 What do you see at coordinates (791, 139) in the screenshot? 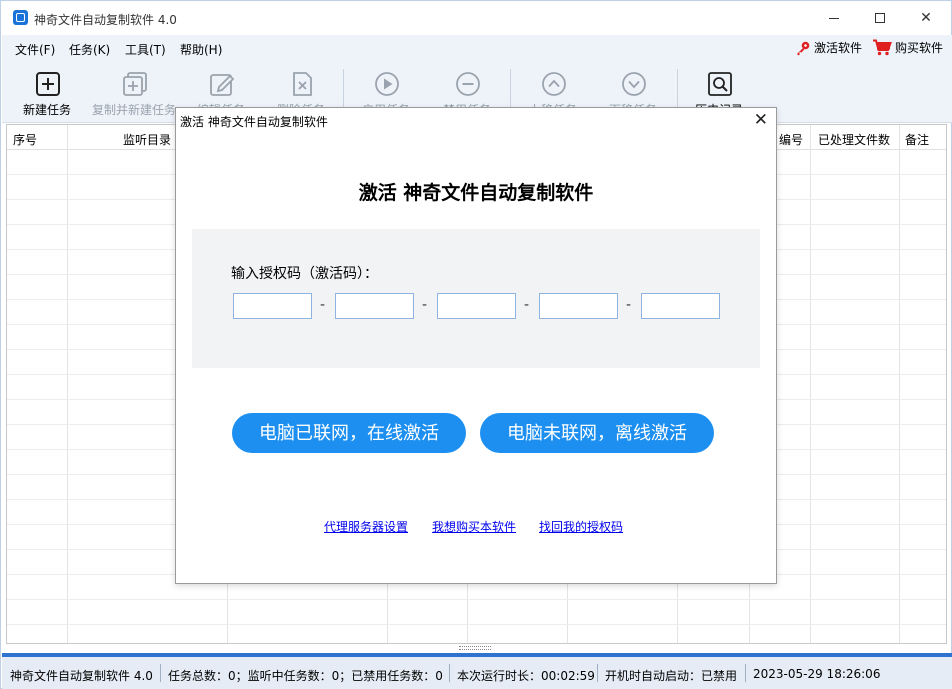
I see `column-header-number: 编号` at bounding box center [791, 139].